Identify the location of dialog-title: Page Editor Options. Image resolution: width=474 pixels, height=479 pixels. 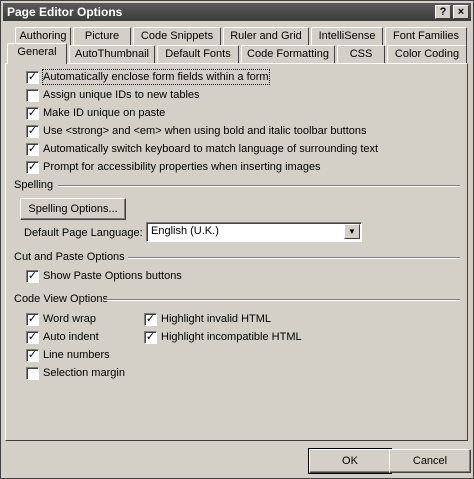
(65, 12).